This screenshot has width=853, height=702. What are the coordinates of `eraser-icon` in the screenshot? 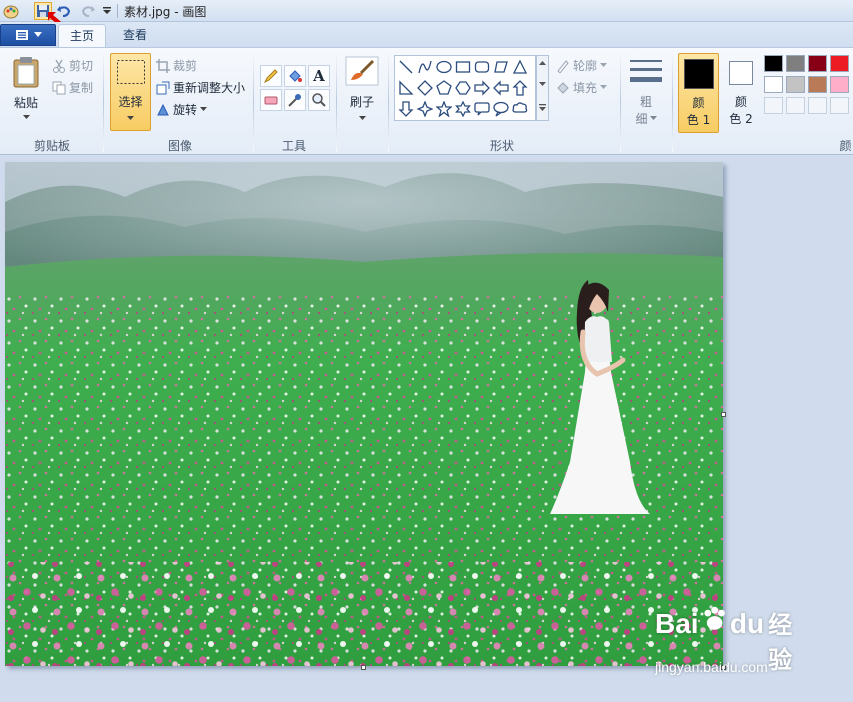 It's located at (271, 100).